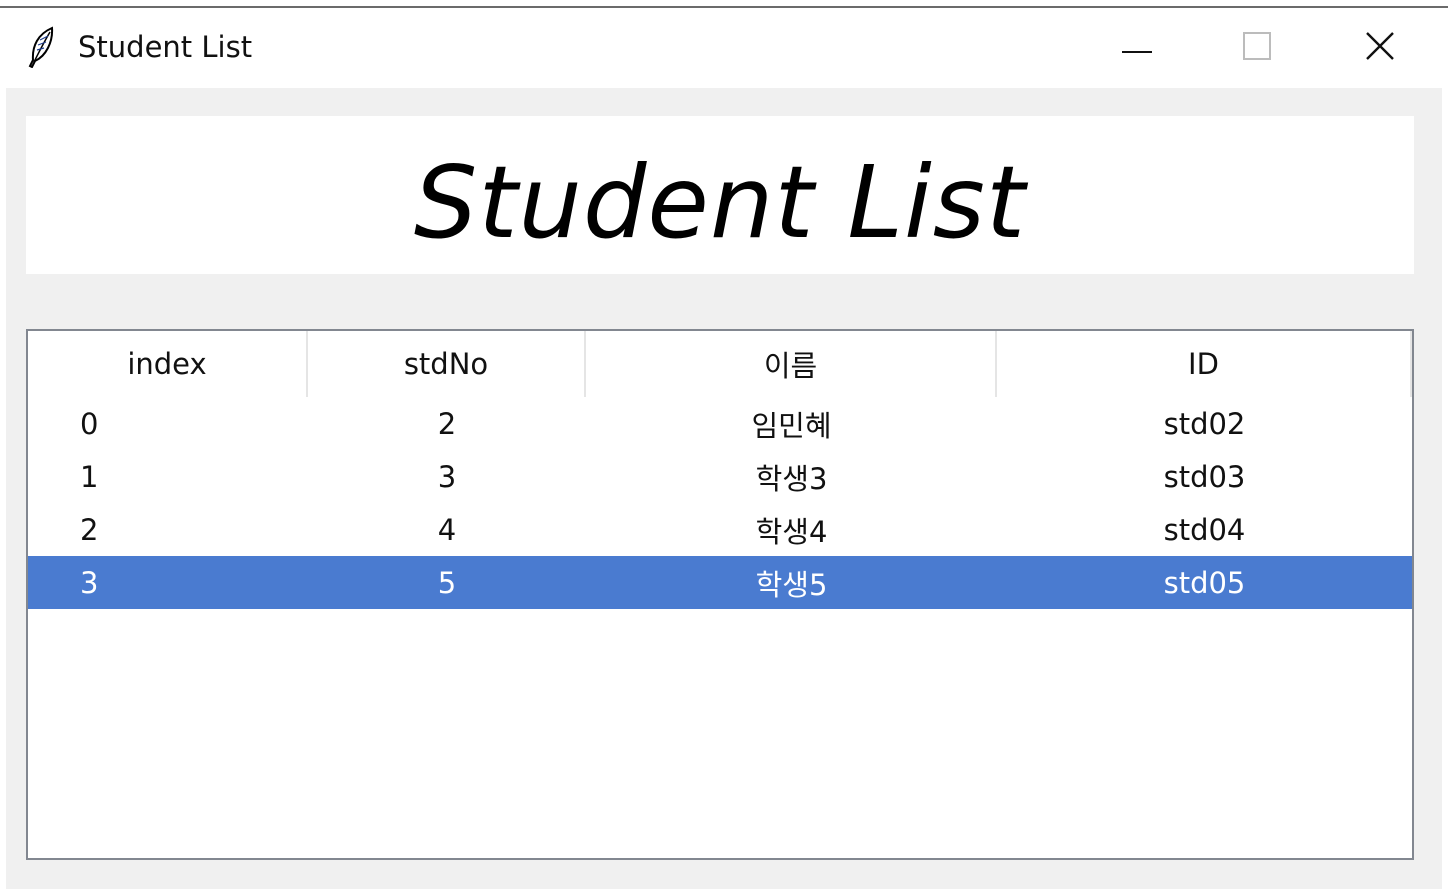 Image resolution: width=1448 pixels, height=889 pixels. Describe the element at coordinates (791, 531) in the screenshot. I see `cell-name: 학생4` at that location.